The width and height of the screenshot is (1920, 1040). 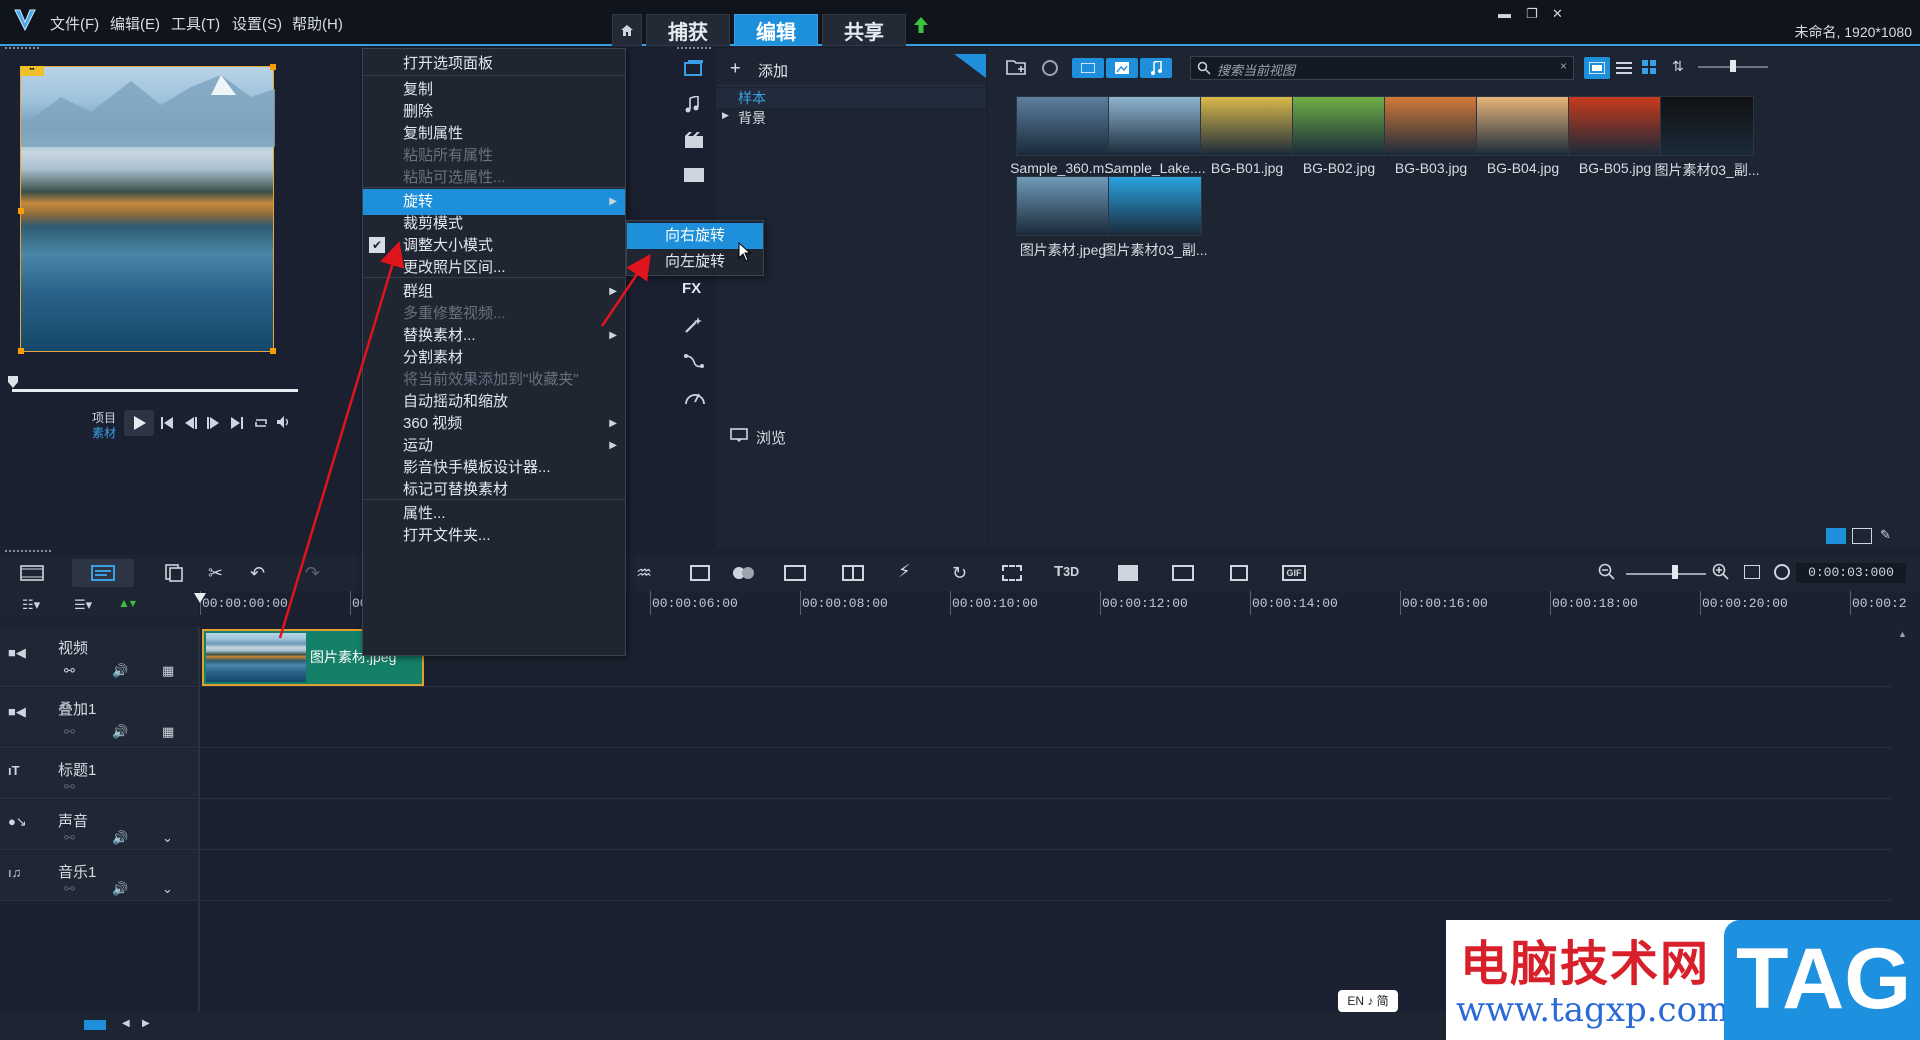 I want to click on zoom-slider, so click(x=1666, y=574).